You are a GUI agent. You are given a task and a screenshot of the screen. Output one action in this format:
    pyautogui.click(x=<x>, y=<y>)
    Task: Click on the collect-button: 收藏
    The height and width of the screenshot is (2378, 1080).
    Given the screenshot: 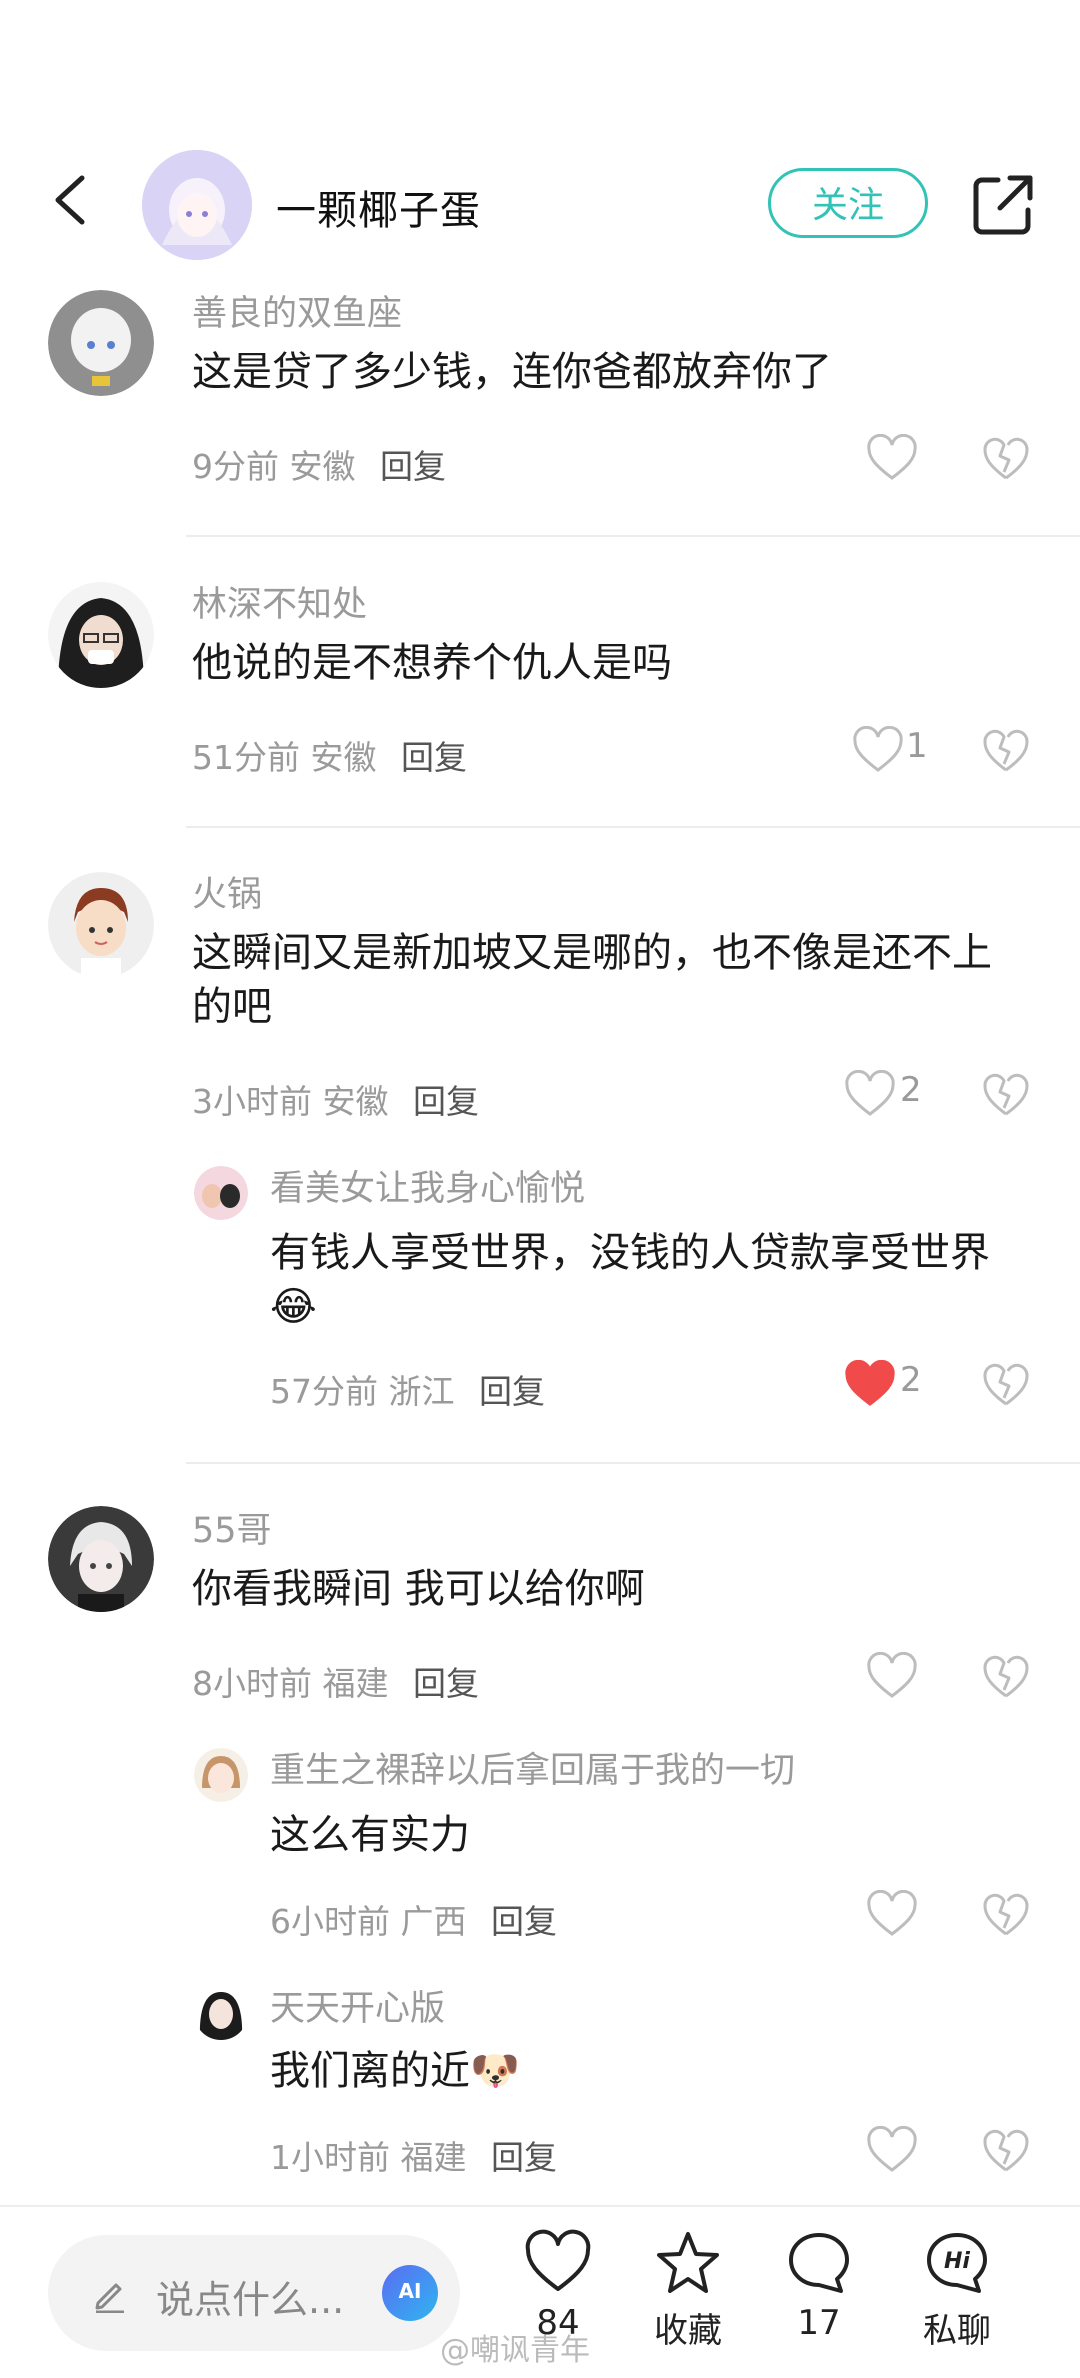 What is the action you would take?
    pyautogui.click(x=688, y=2290)
    